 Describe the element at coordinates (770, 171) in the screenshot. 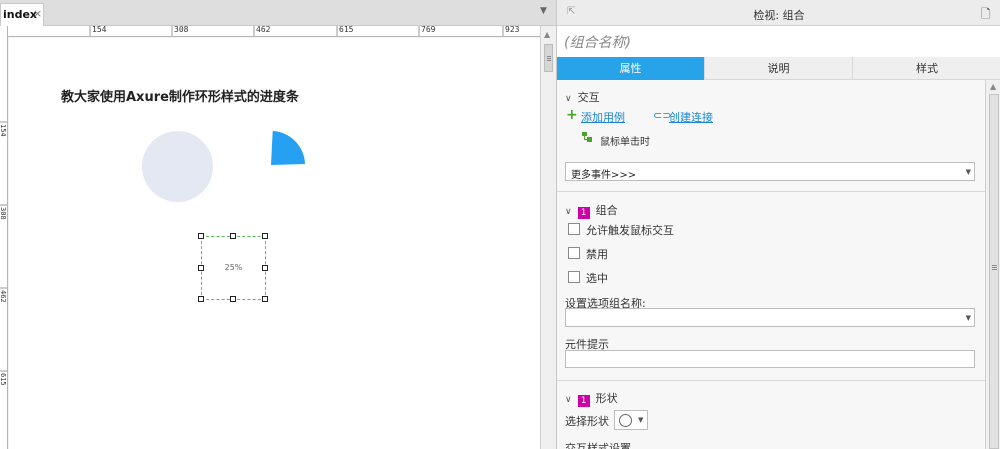

I see `more-events-dropdown: 更多事件>>> ▼` at that location.